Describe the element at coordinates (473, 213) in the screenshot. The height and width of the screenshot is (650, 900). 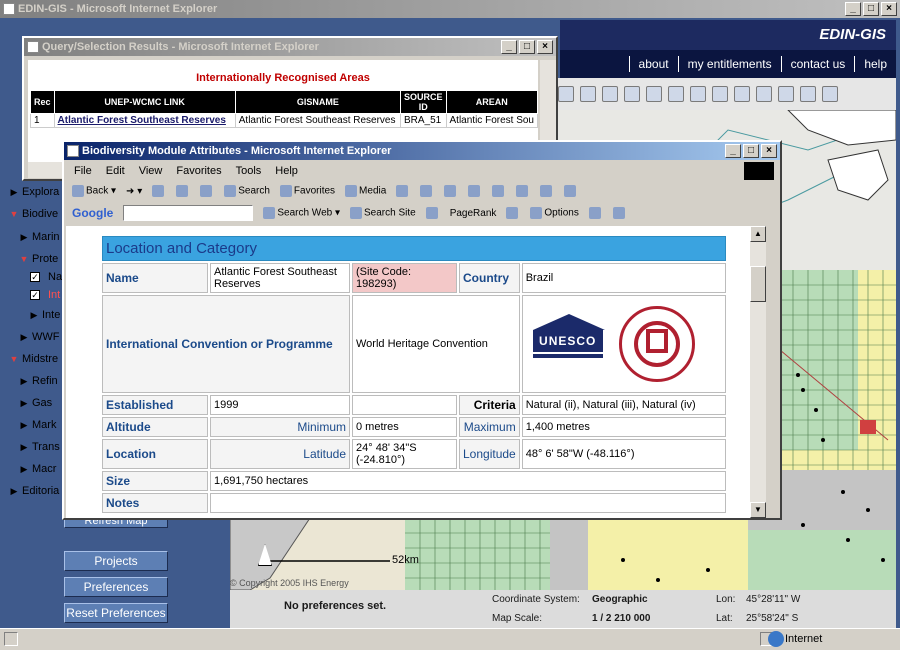
I see `pagerank-button: PageRank` at that location.